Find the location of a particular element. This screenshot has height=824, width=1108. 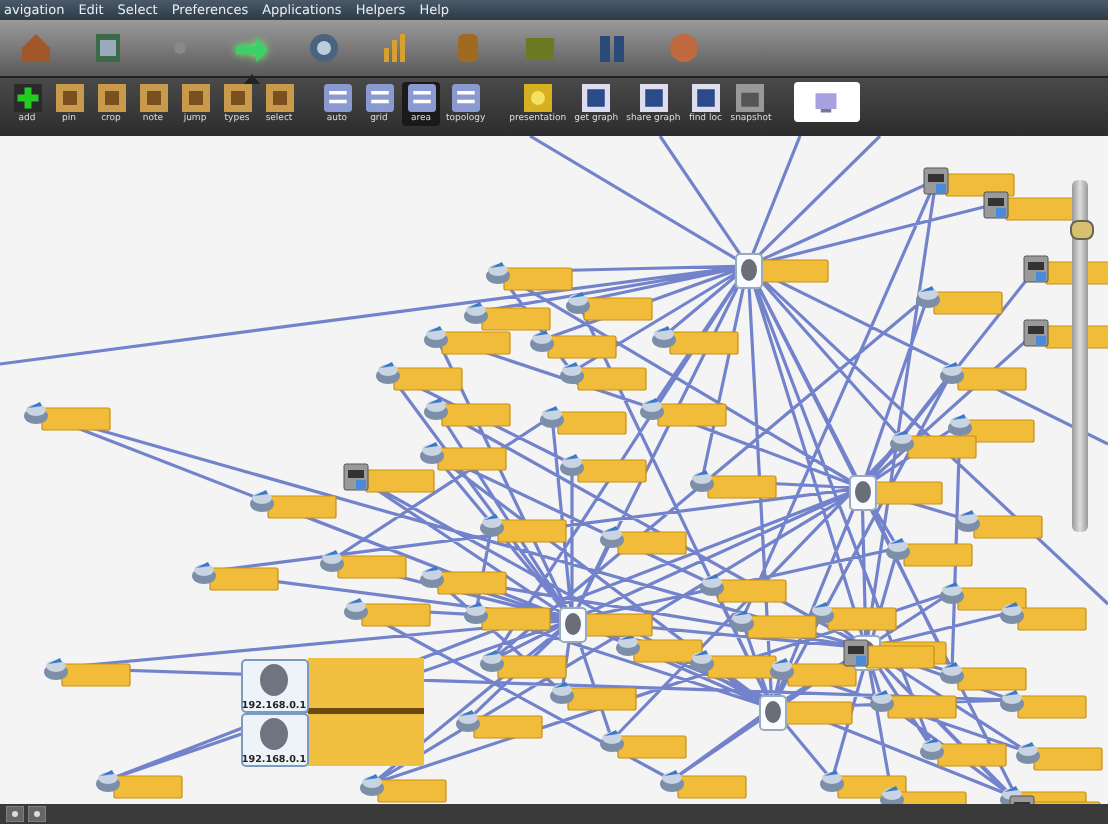

topology-icon is located at coordinates (465, 98).